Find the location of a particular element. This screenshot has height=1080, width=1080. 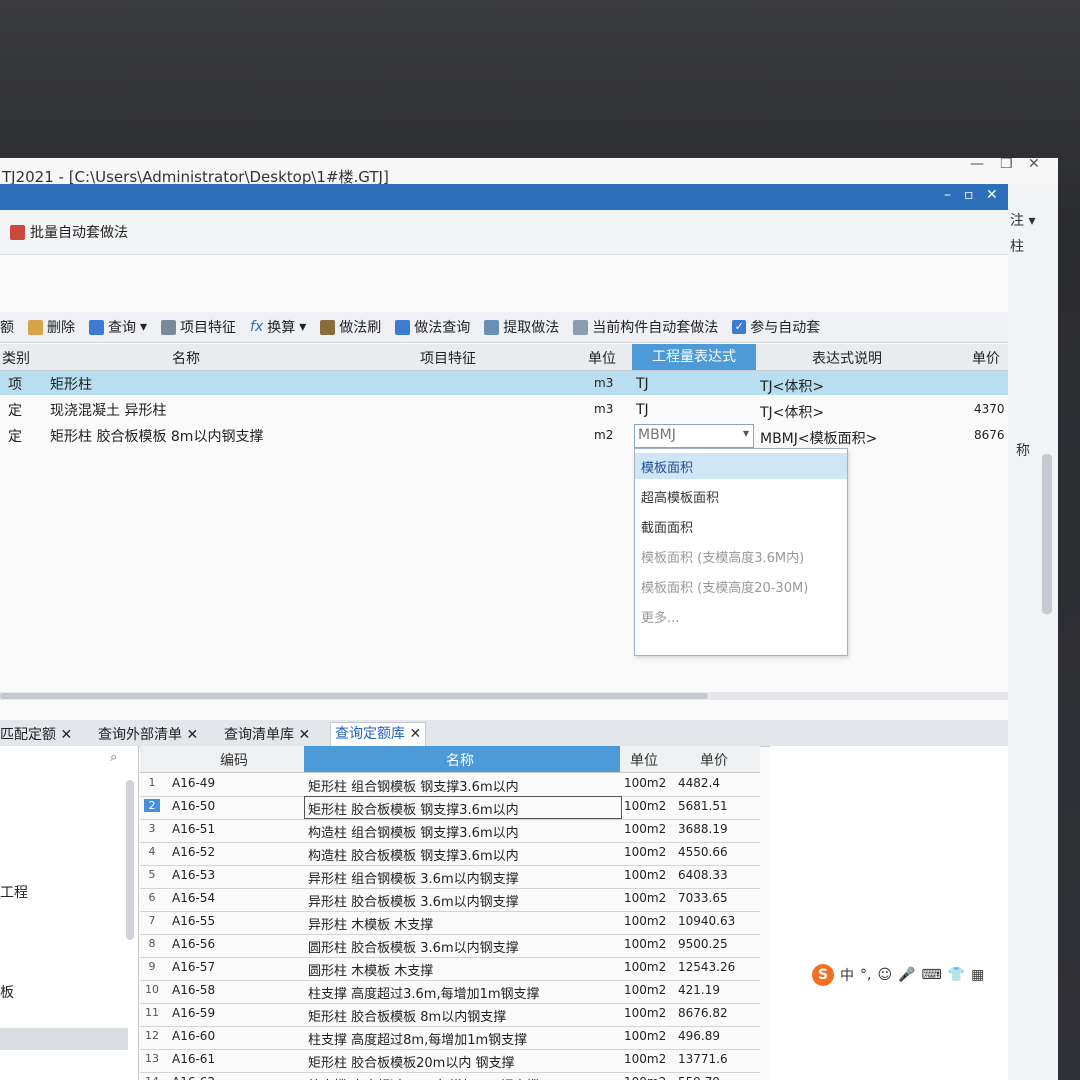

table-row: 5 A16-53 异形柱 组合钢模板 3.6m以内钢支撑 100m2 6408.33 is located at coordinates (450, 877).